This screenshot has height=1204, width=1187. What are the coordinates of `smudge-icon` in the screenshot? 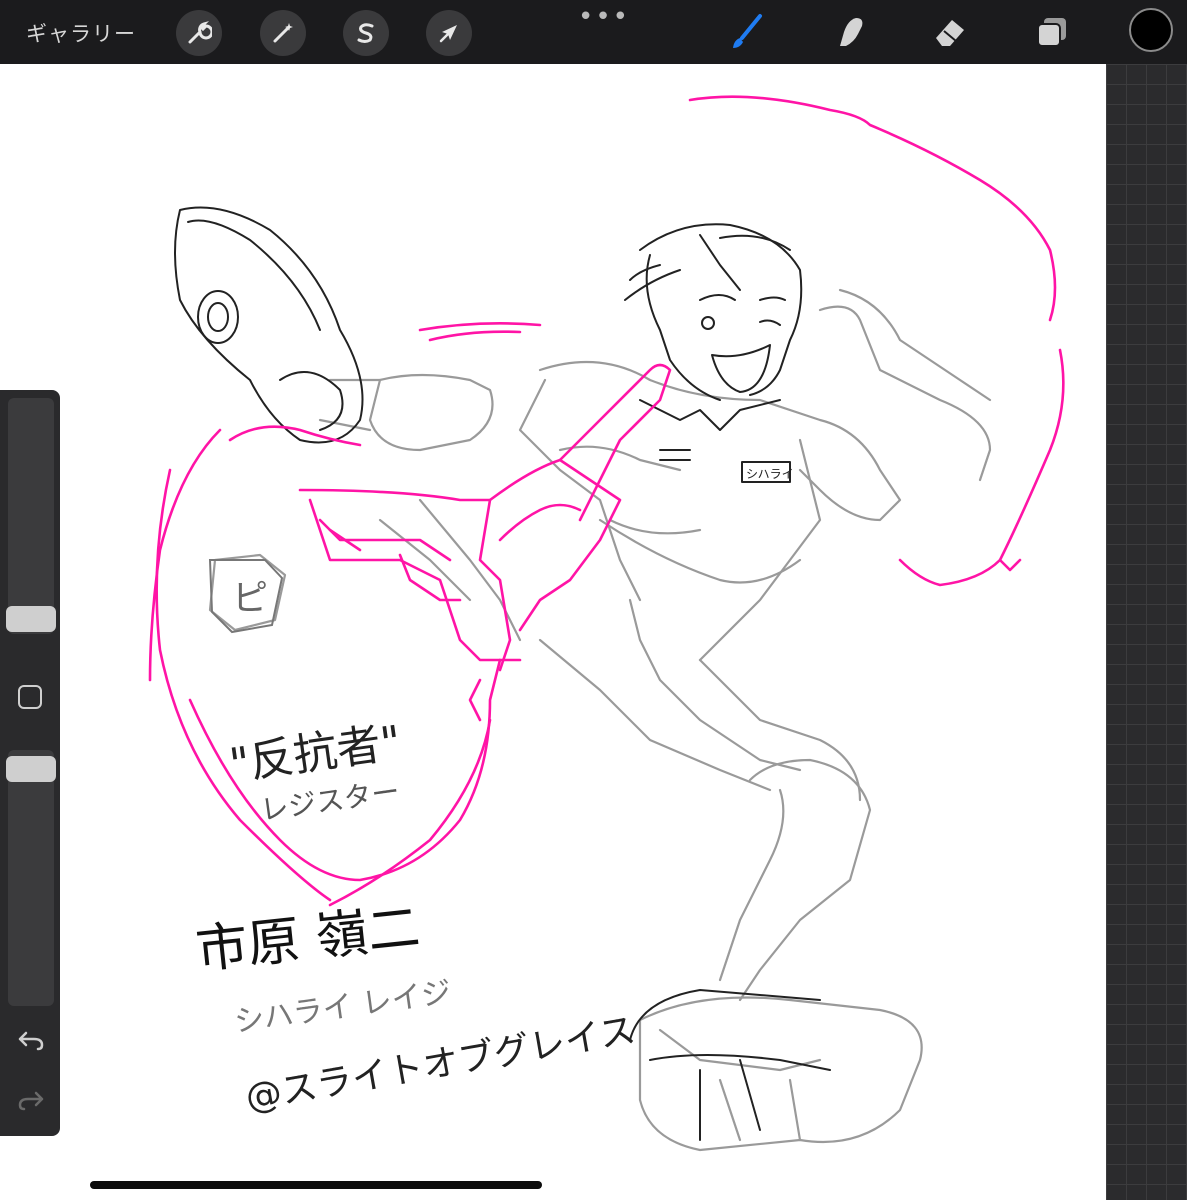 It's located at (851, 32).